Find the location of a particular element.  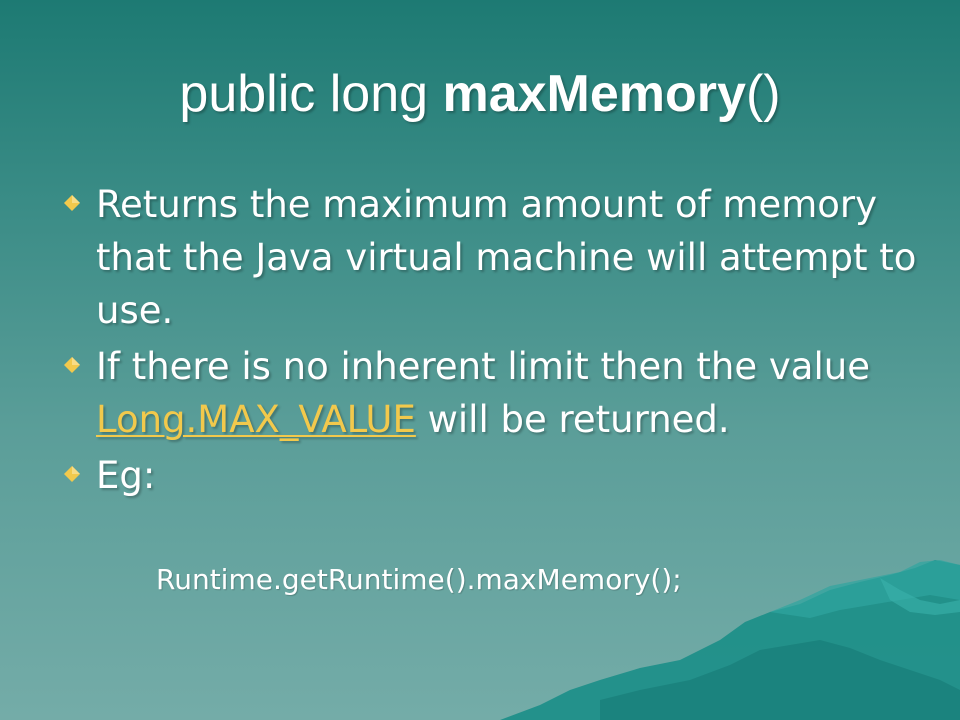

slide-title: public long maxMemory() is located at coordinates (480, 94).